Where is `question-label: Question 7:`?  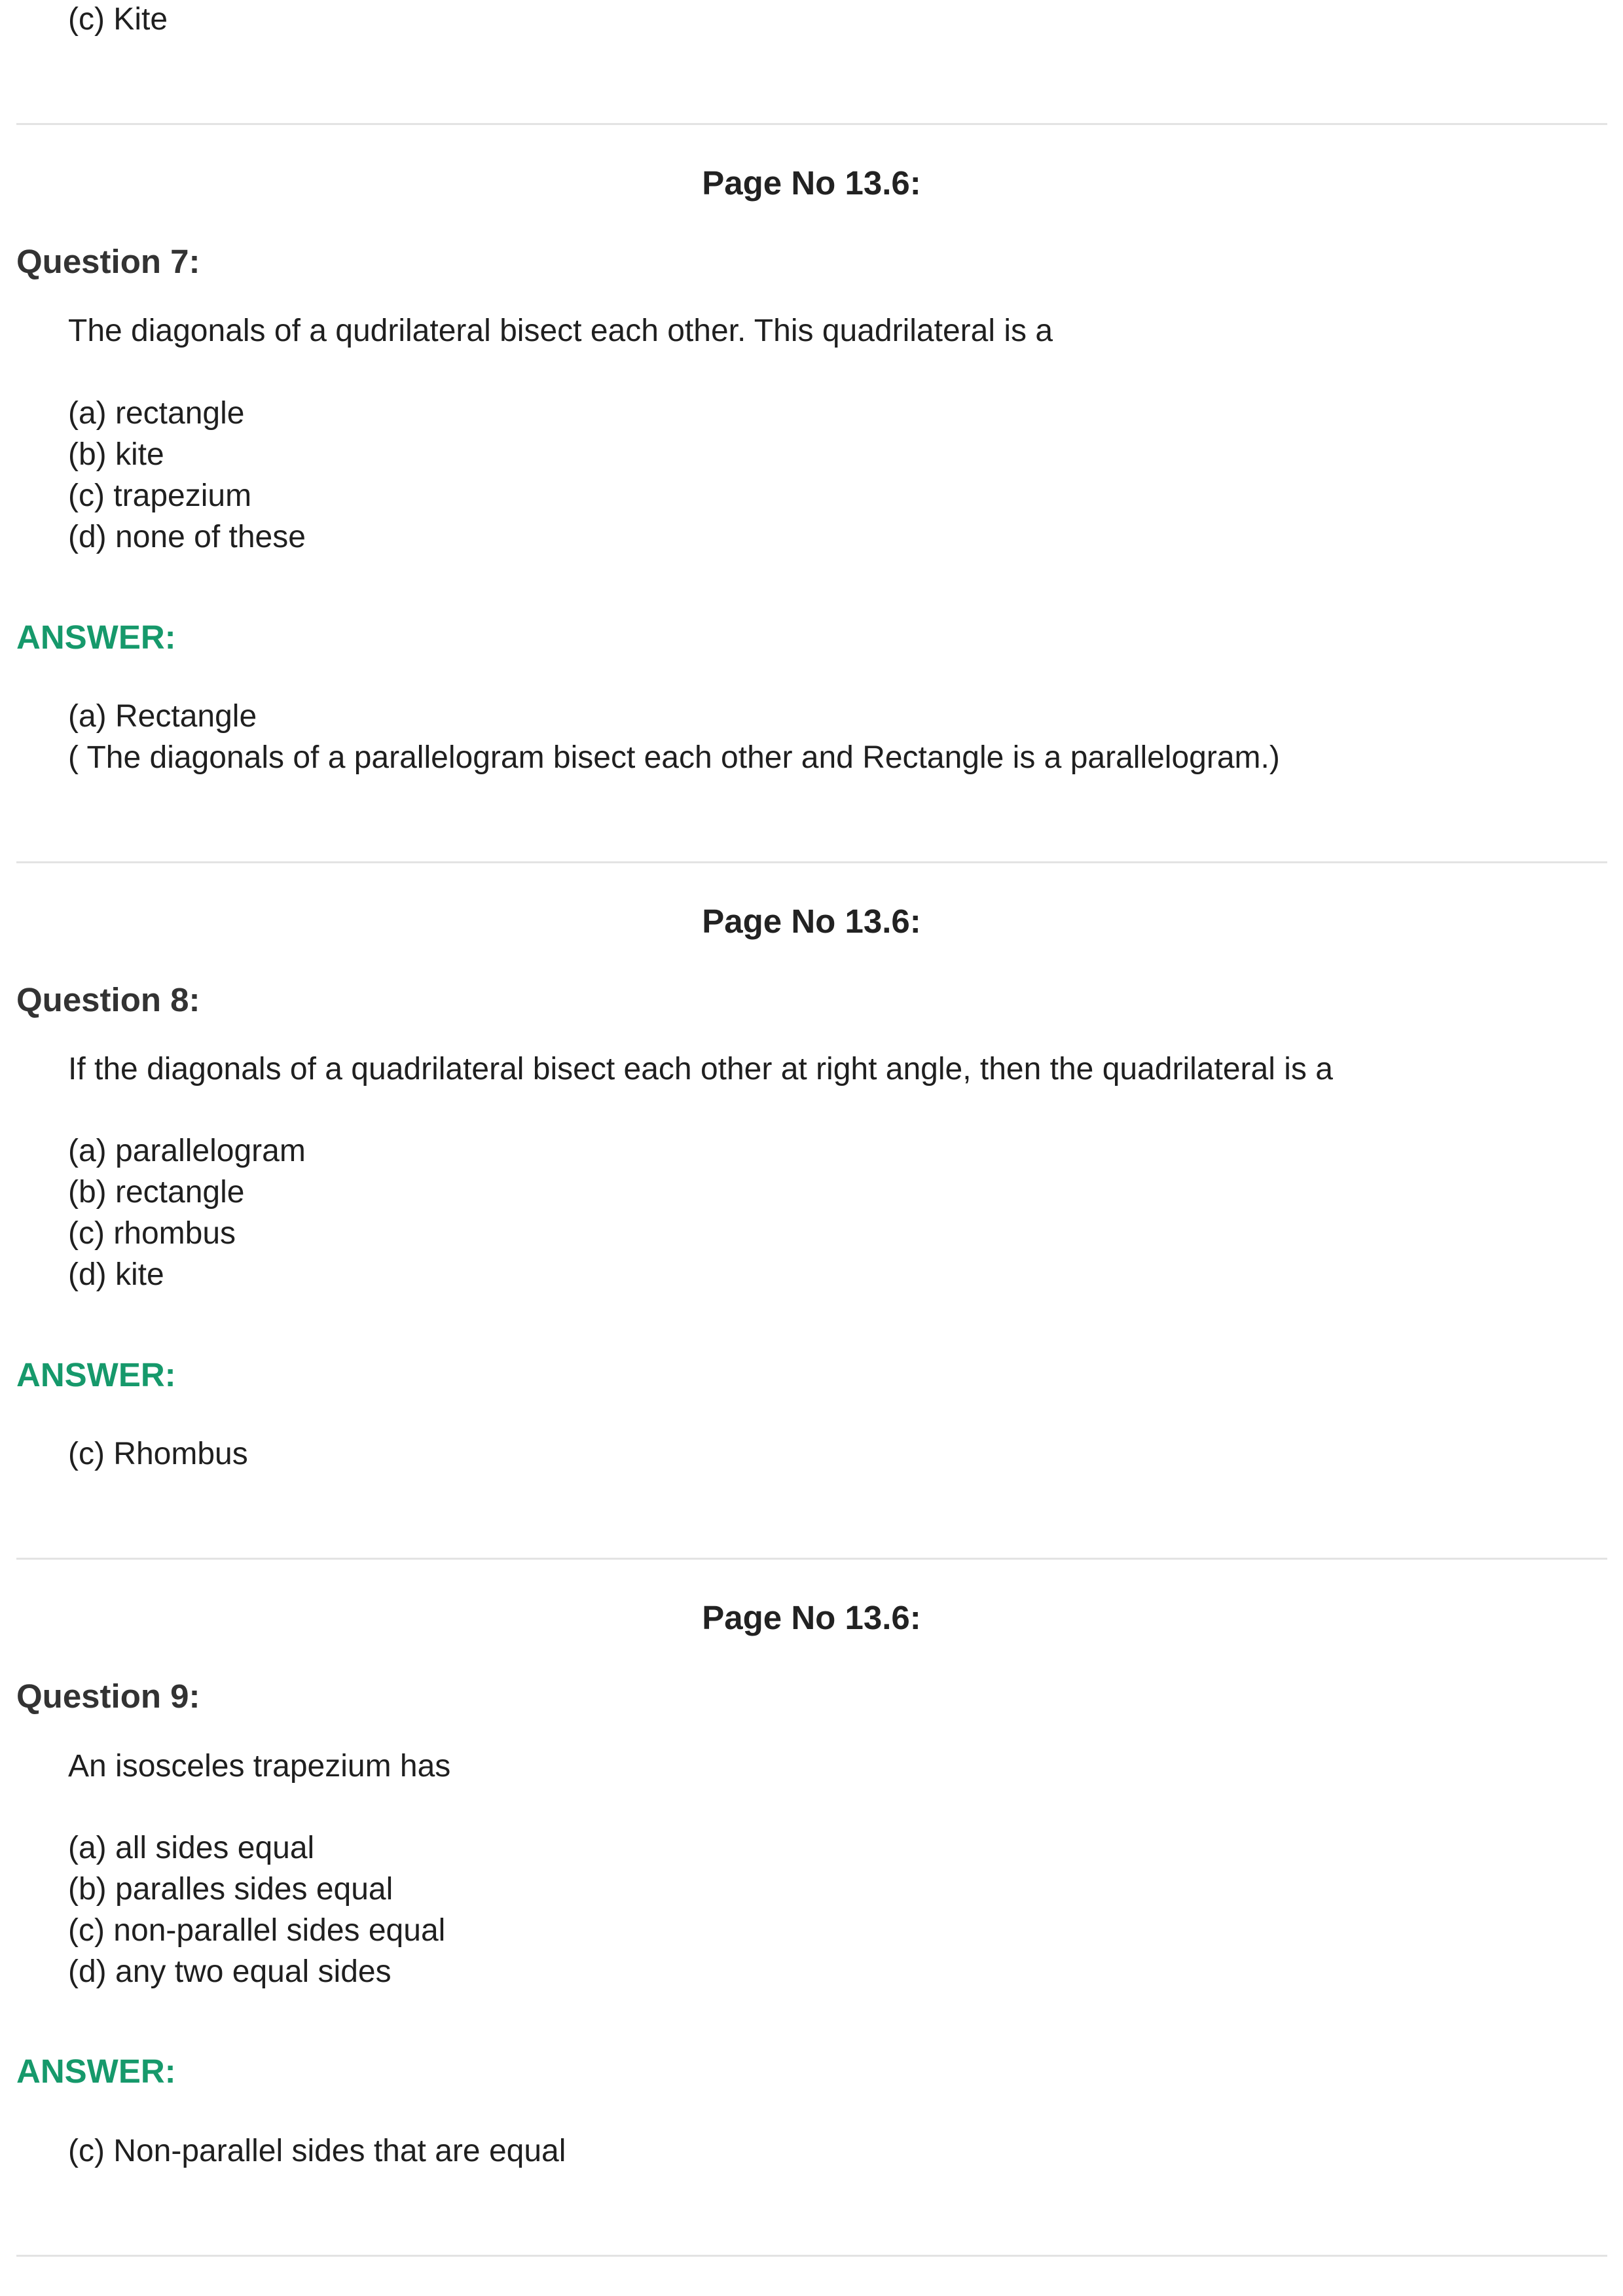 question-label: Question 7: is located at coordinates (108, 261).